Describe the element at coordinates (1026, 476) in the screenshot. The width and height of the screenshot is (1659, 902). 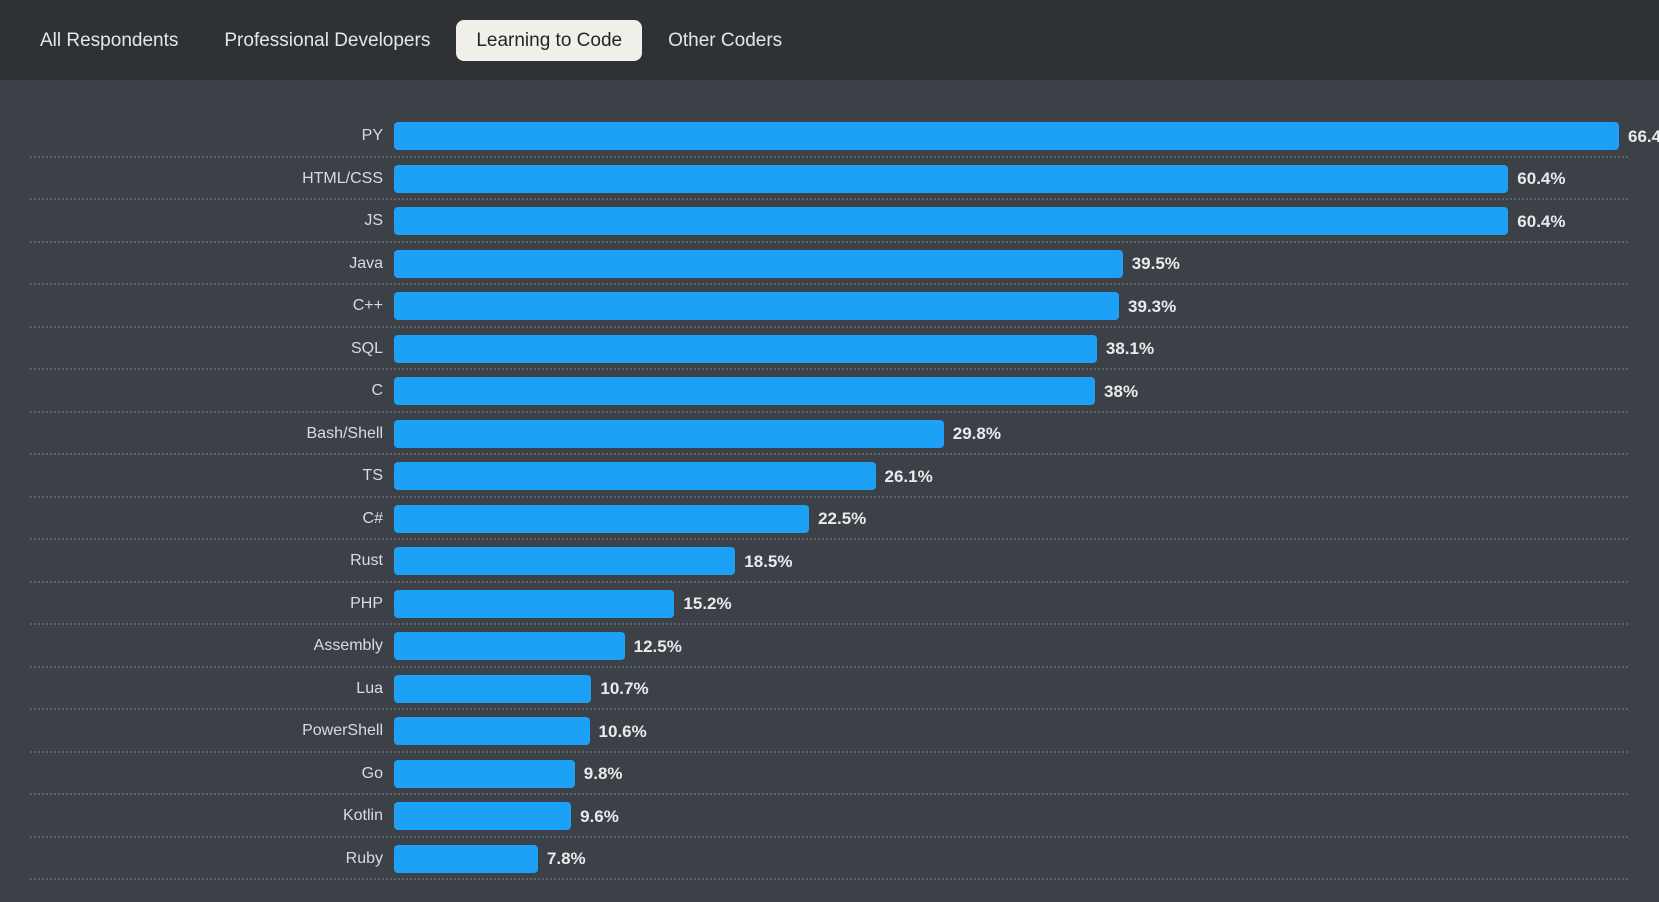
I see `bar-track: 26.1%` at that location.